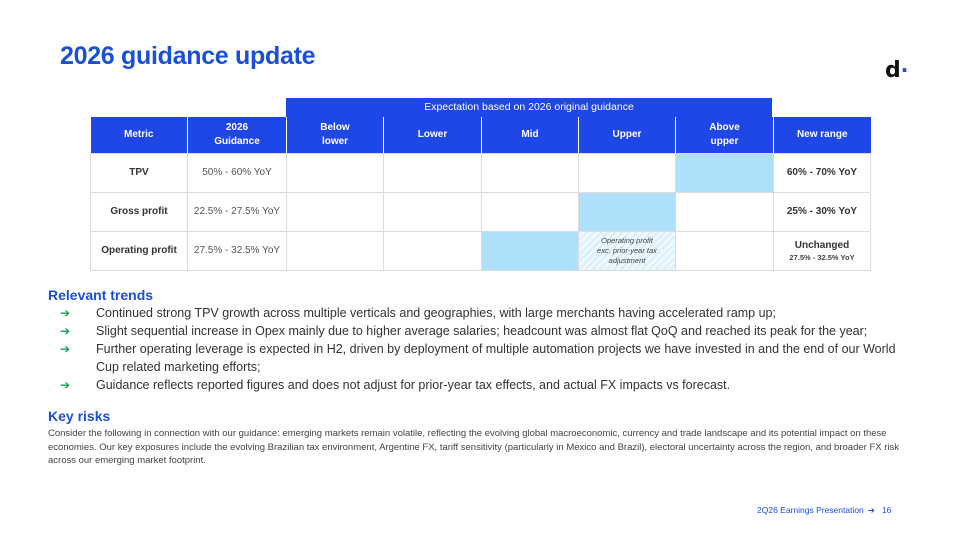 The image size is (960, 540). I want to click on row-metric: Gross profit, so click(139, 211).